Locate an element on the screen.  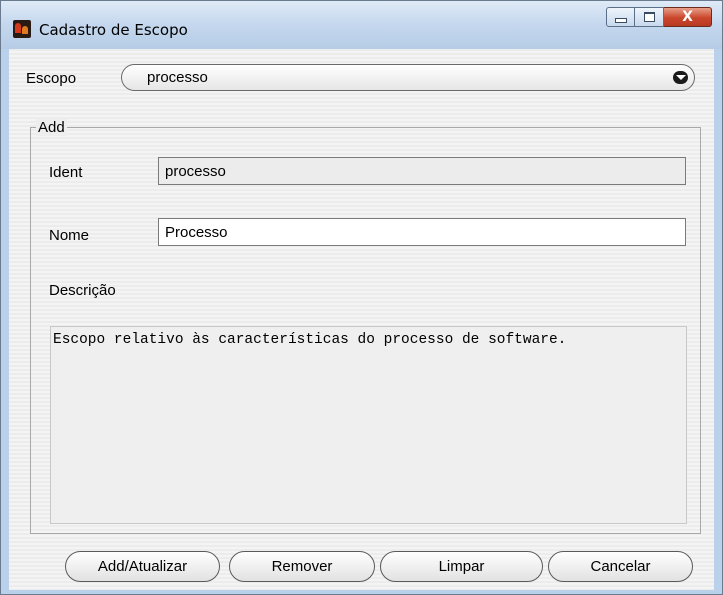
descricao-label: Descrição is located at coordinates (82, 290).